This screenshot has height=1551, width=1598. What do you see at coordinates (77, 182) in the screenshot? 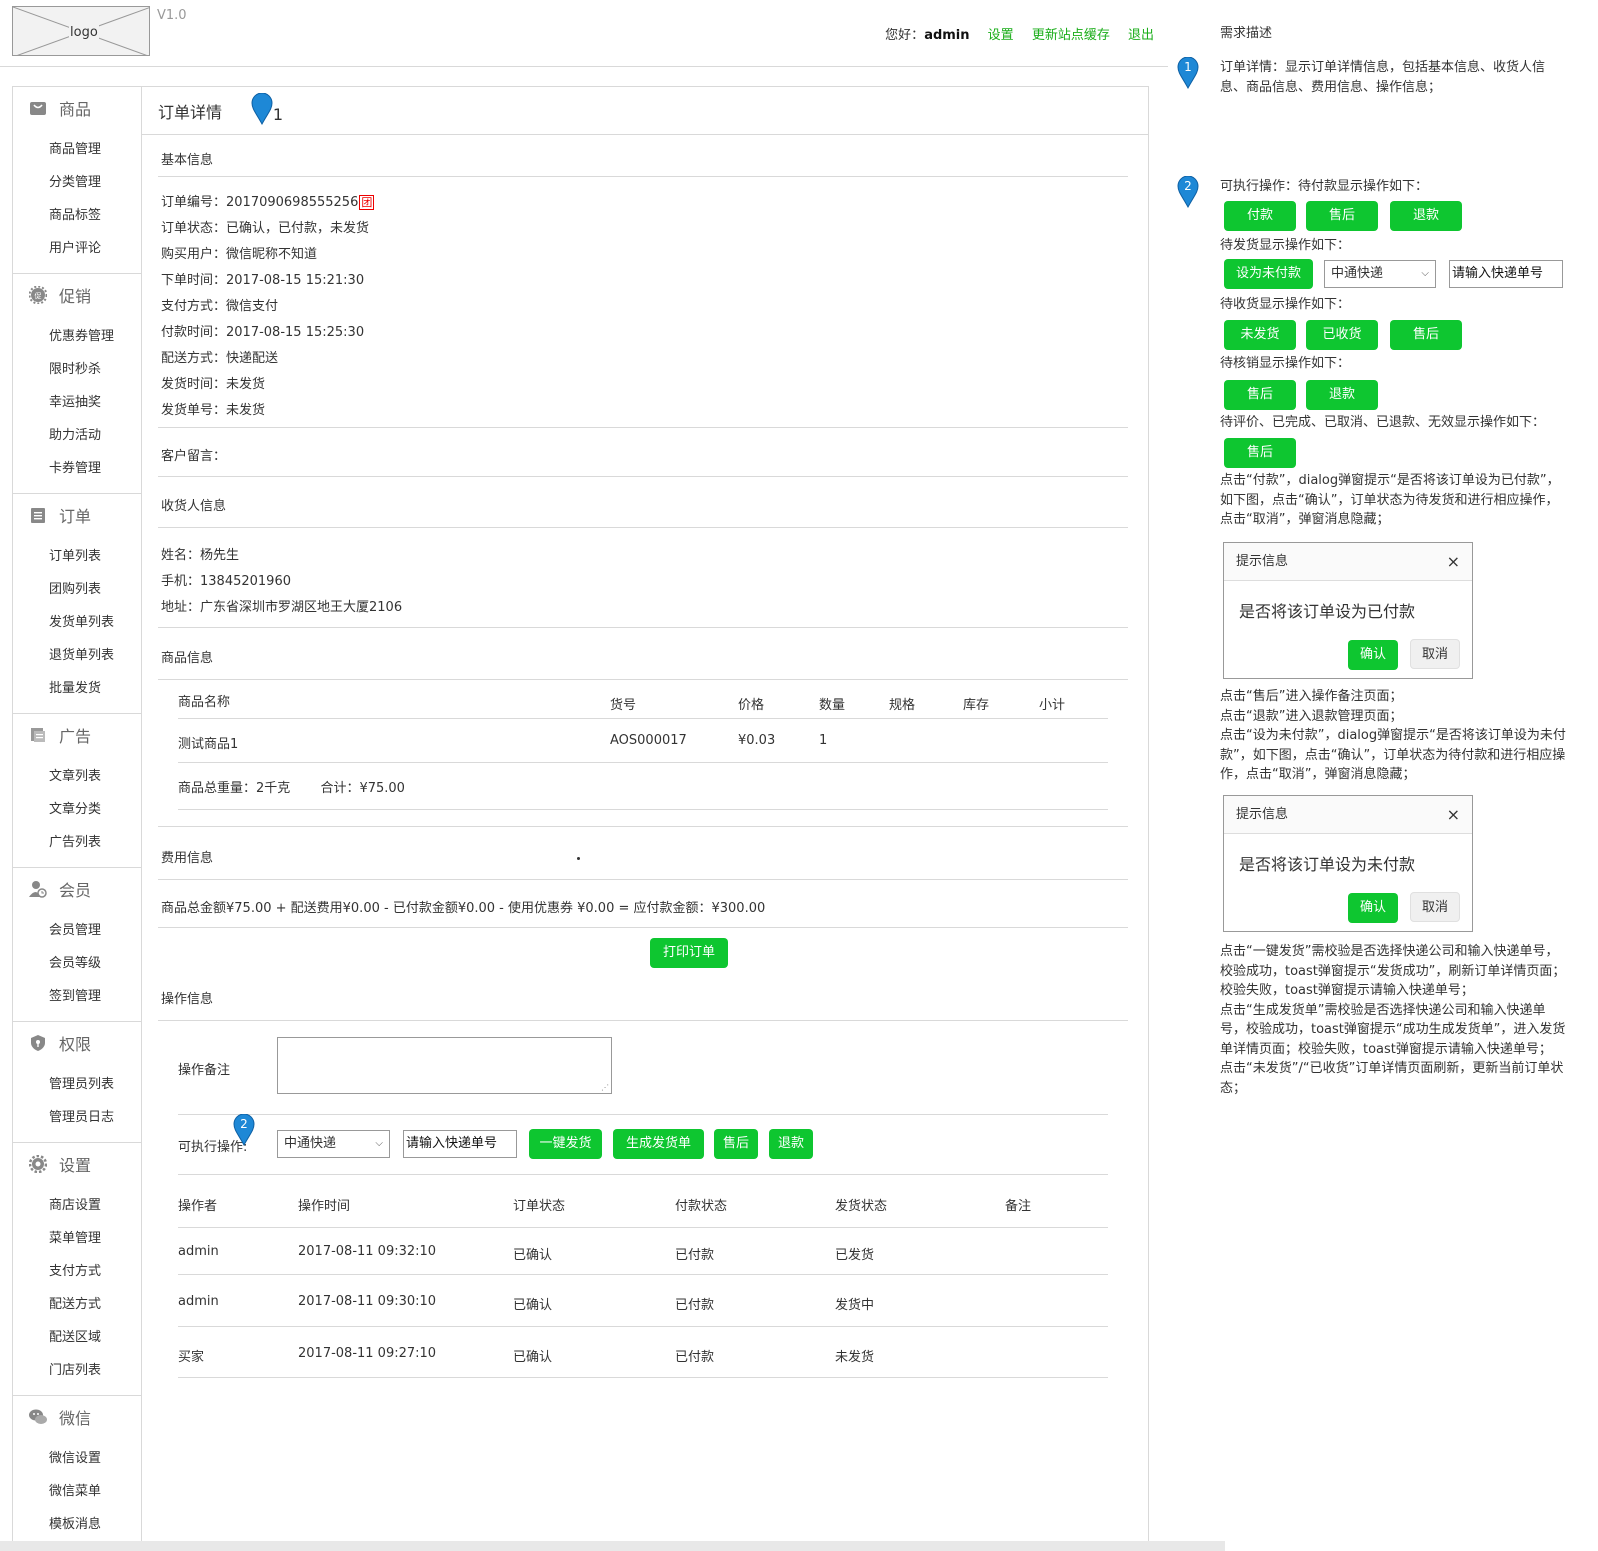
I see `sidebar-item: 分类管理` at bounding box center [77, 182].